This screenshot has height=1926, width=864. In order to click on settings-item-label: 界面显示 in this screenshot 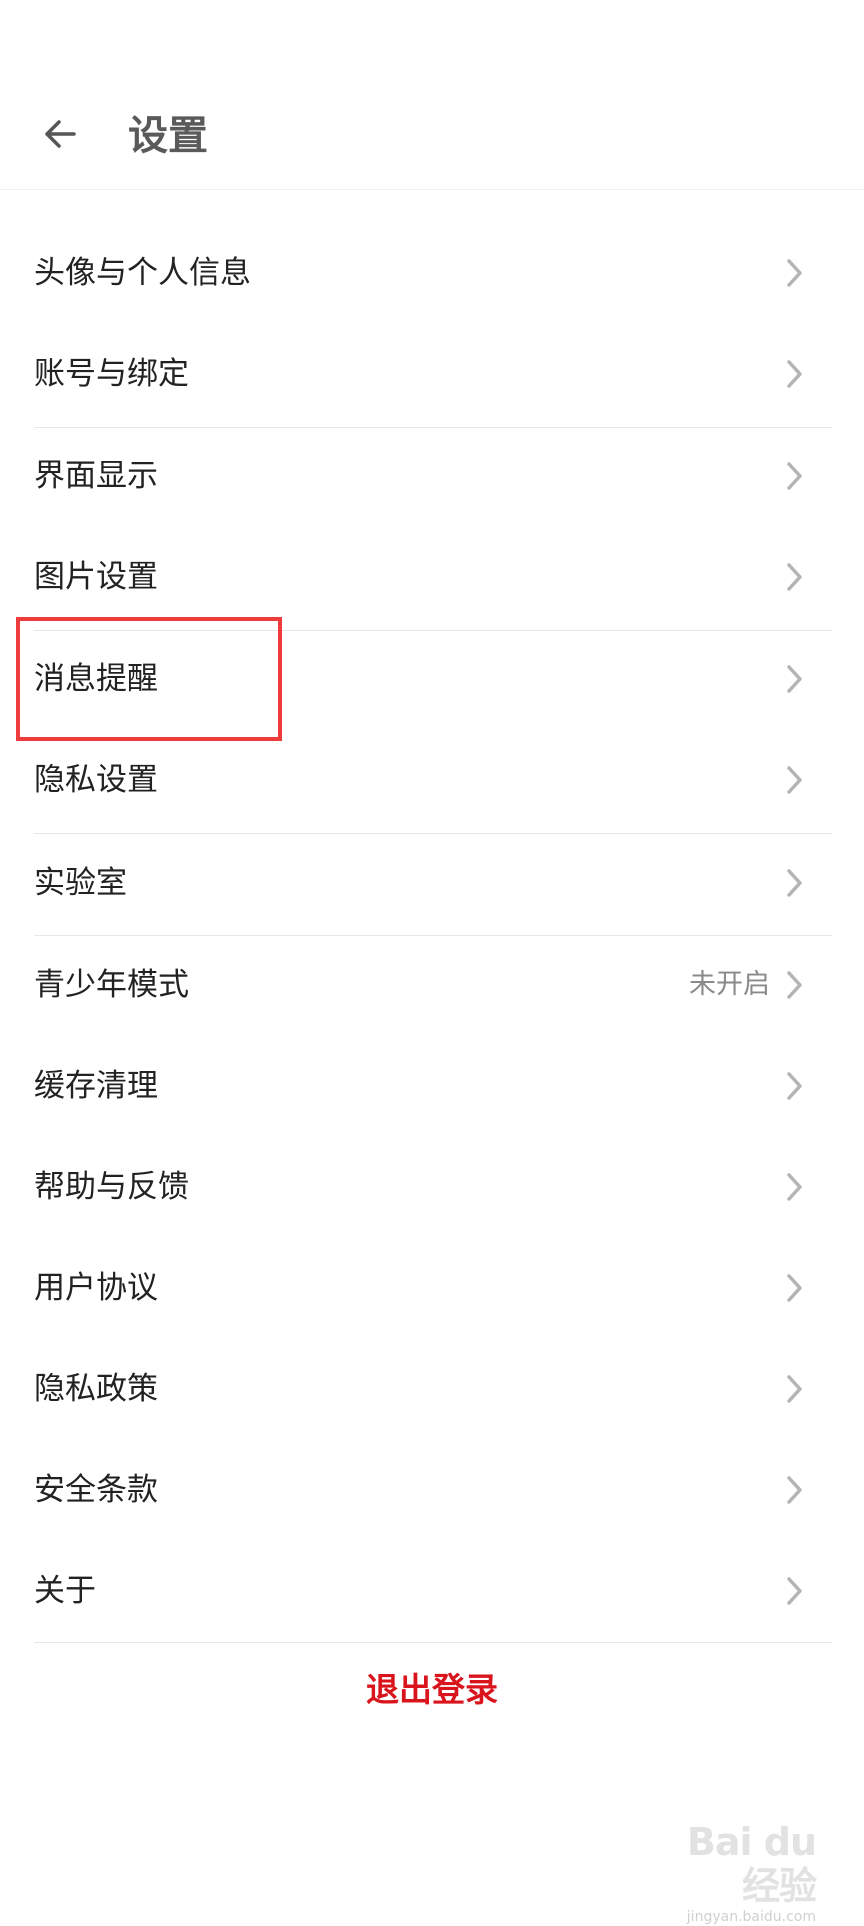, I will do `click(96, 476)`.